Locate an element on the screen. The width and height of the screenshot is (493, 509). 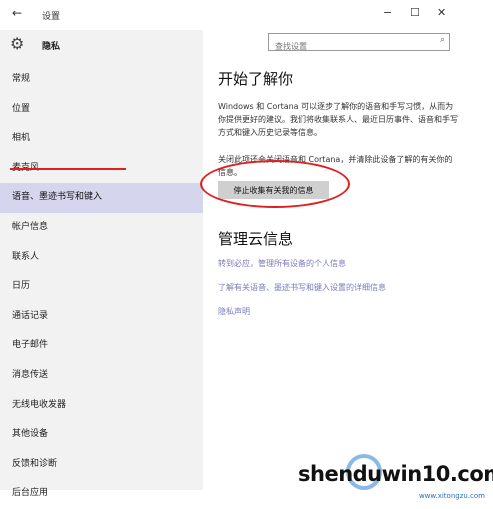
link-bing-manage: 转到必应，管理所有设备的个人信息 is located at coordinates (282, 263).